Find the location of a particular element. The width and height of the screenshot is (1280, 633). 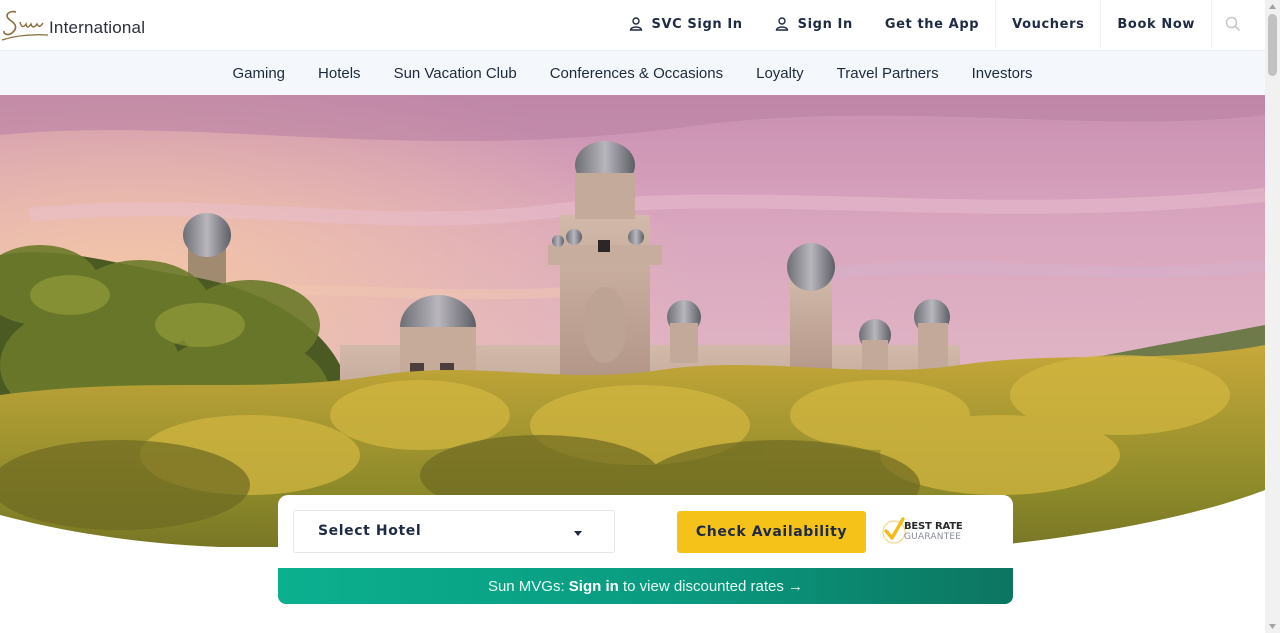

svc-sign-in-link: SVC Sign In is located at coordinates (686, 24).